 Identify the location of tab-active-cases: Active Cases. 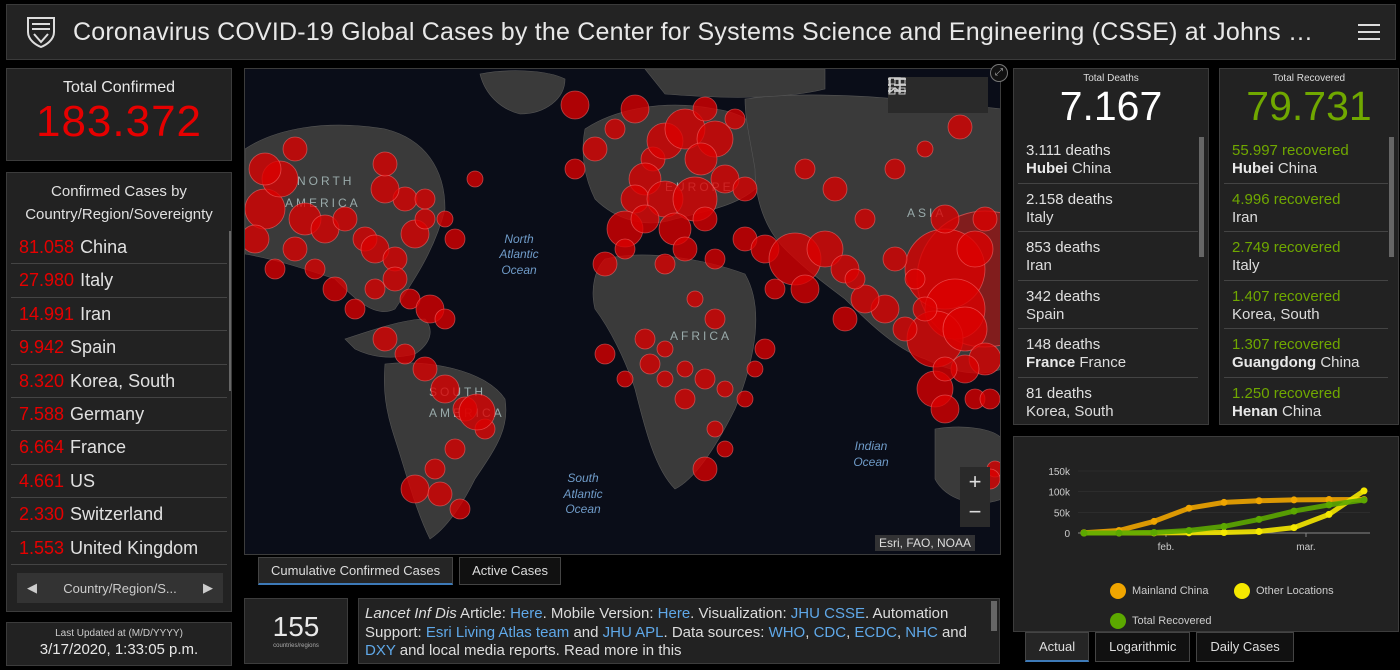
(510, 571).